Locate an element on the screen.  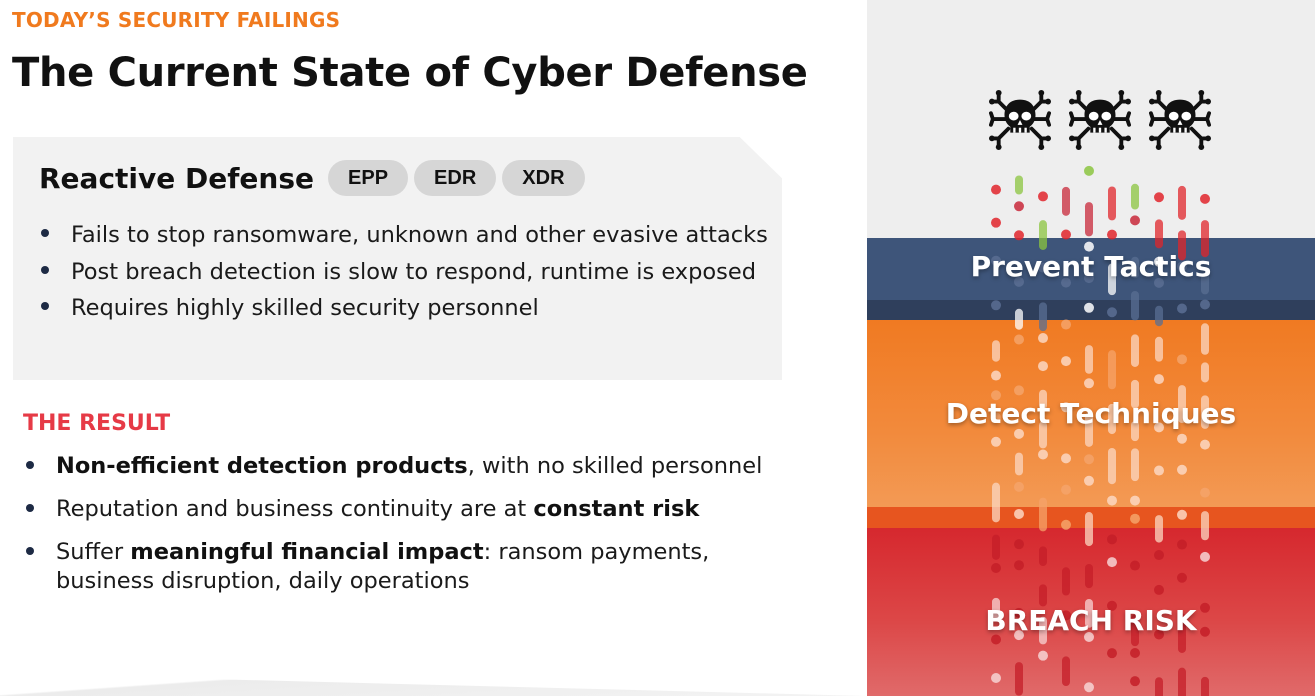
emphasis-text: Non-efficient detection products is located at coordinates (262, 466).